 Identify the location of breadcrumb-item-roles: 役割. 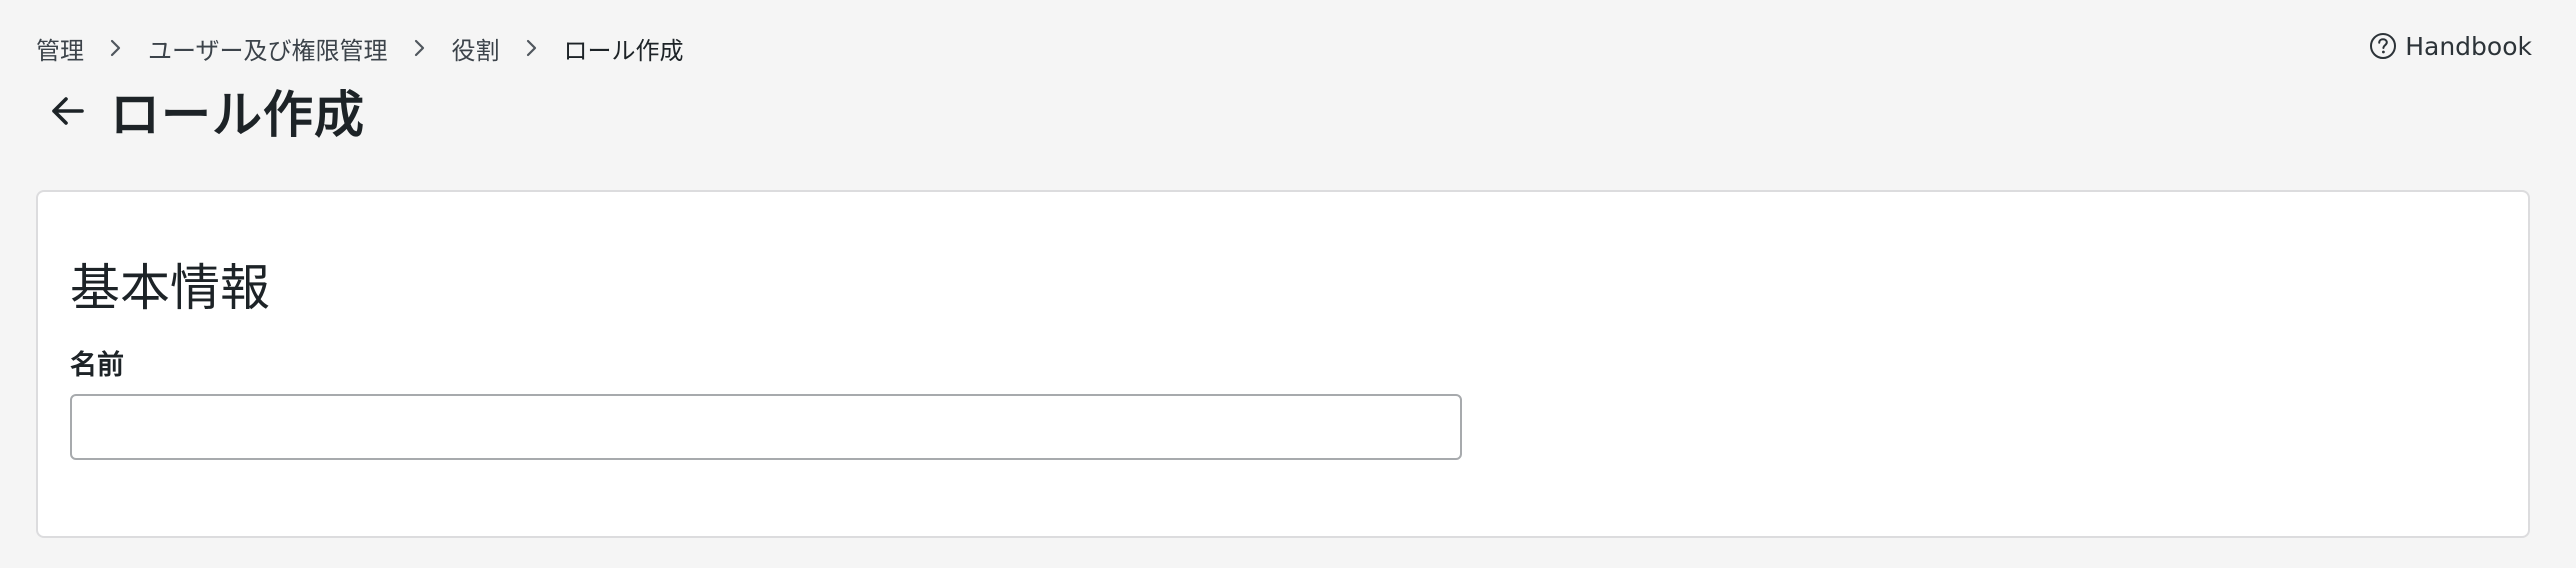
(476, 48).